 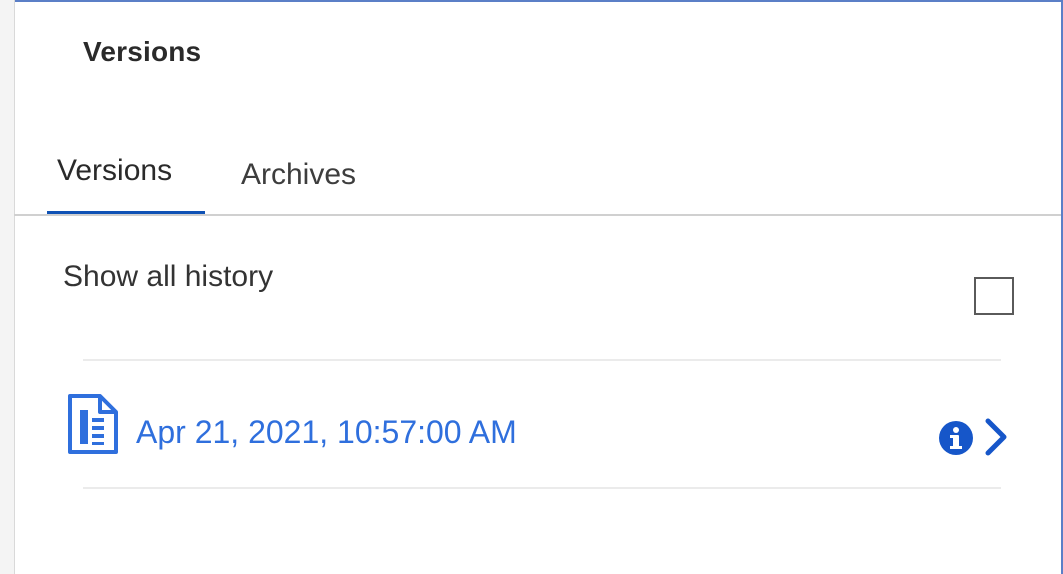 I want to click on version-list-item: Apr 21, 2021, 10:57:00 AM, so click(x=546, y=435).